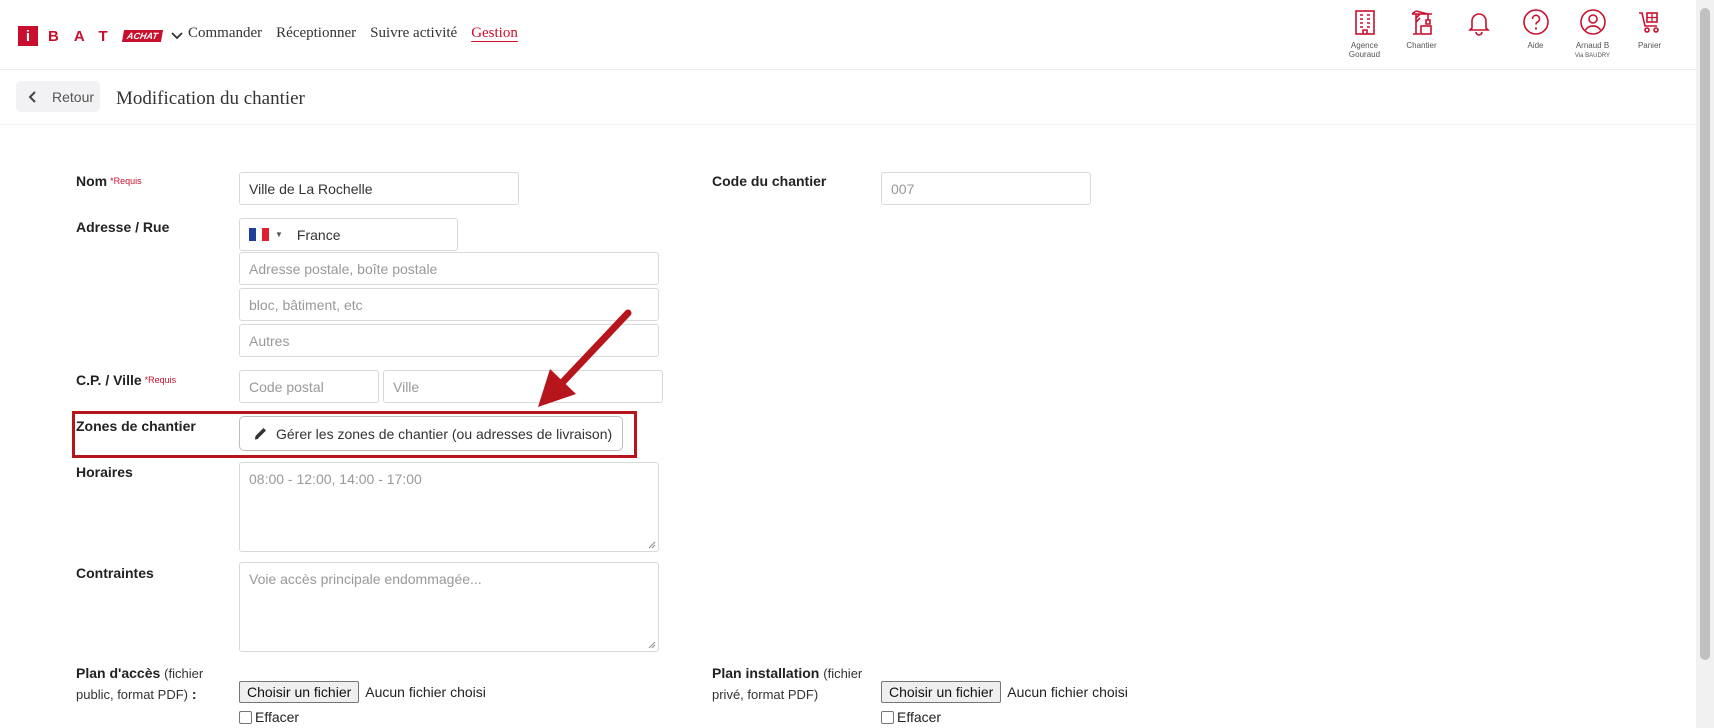 The height and width of the screenshot is (728, 1714). Describe the element at coordinates (118, 673) in the screenshot. I see `access-plan-title: Plan d'accès` at that location.